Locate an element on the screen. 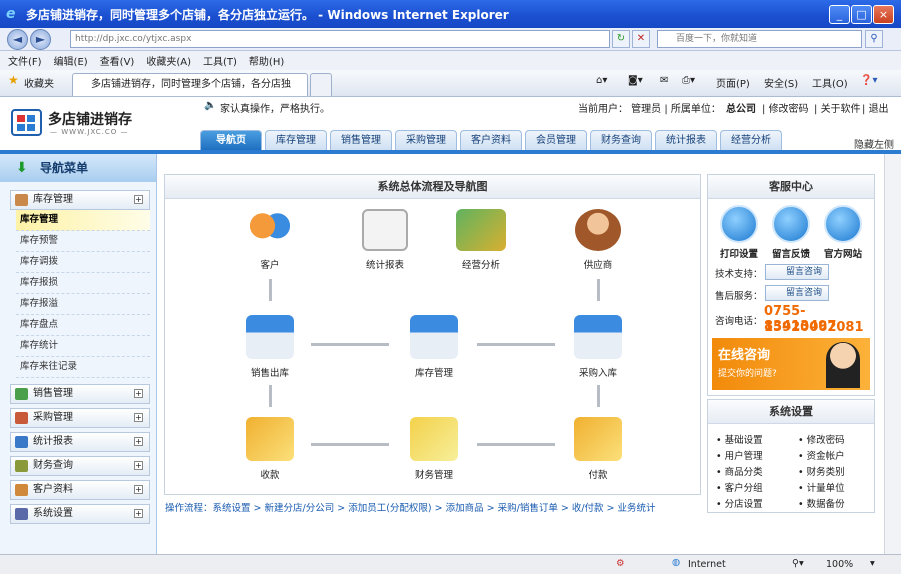  calculator-icon is located at coordinates (434, 439).